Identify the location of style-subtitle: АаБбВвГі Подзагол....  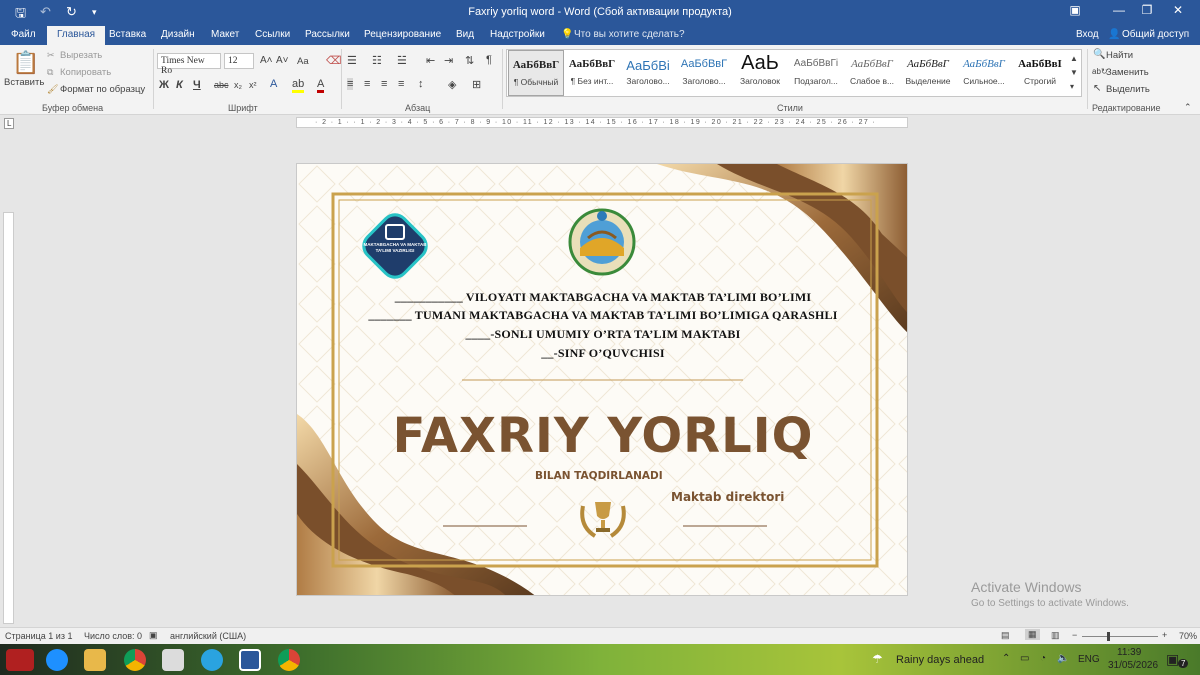
(816, 73).